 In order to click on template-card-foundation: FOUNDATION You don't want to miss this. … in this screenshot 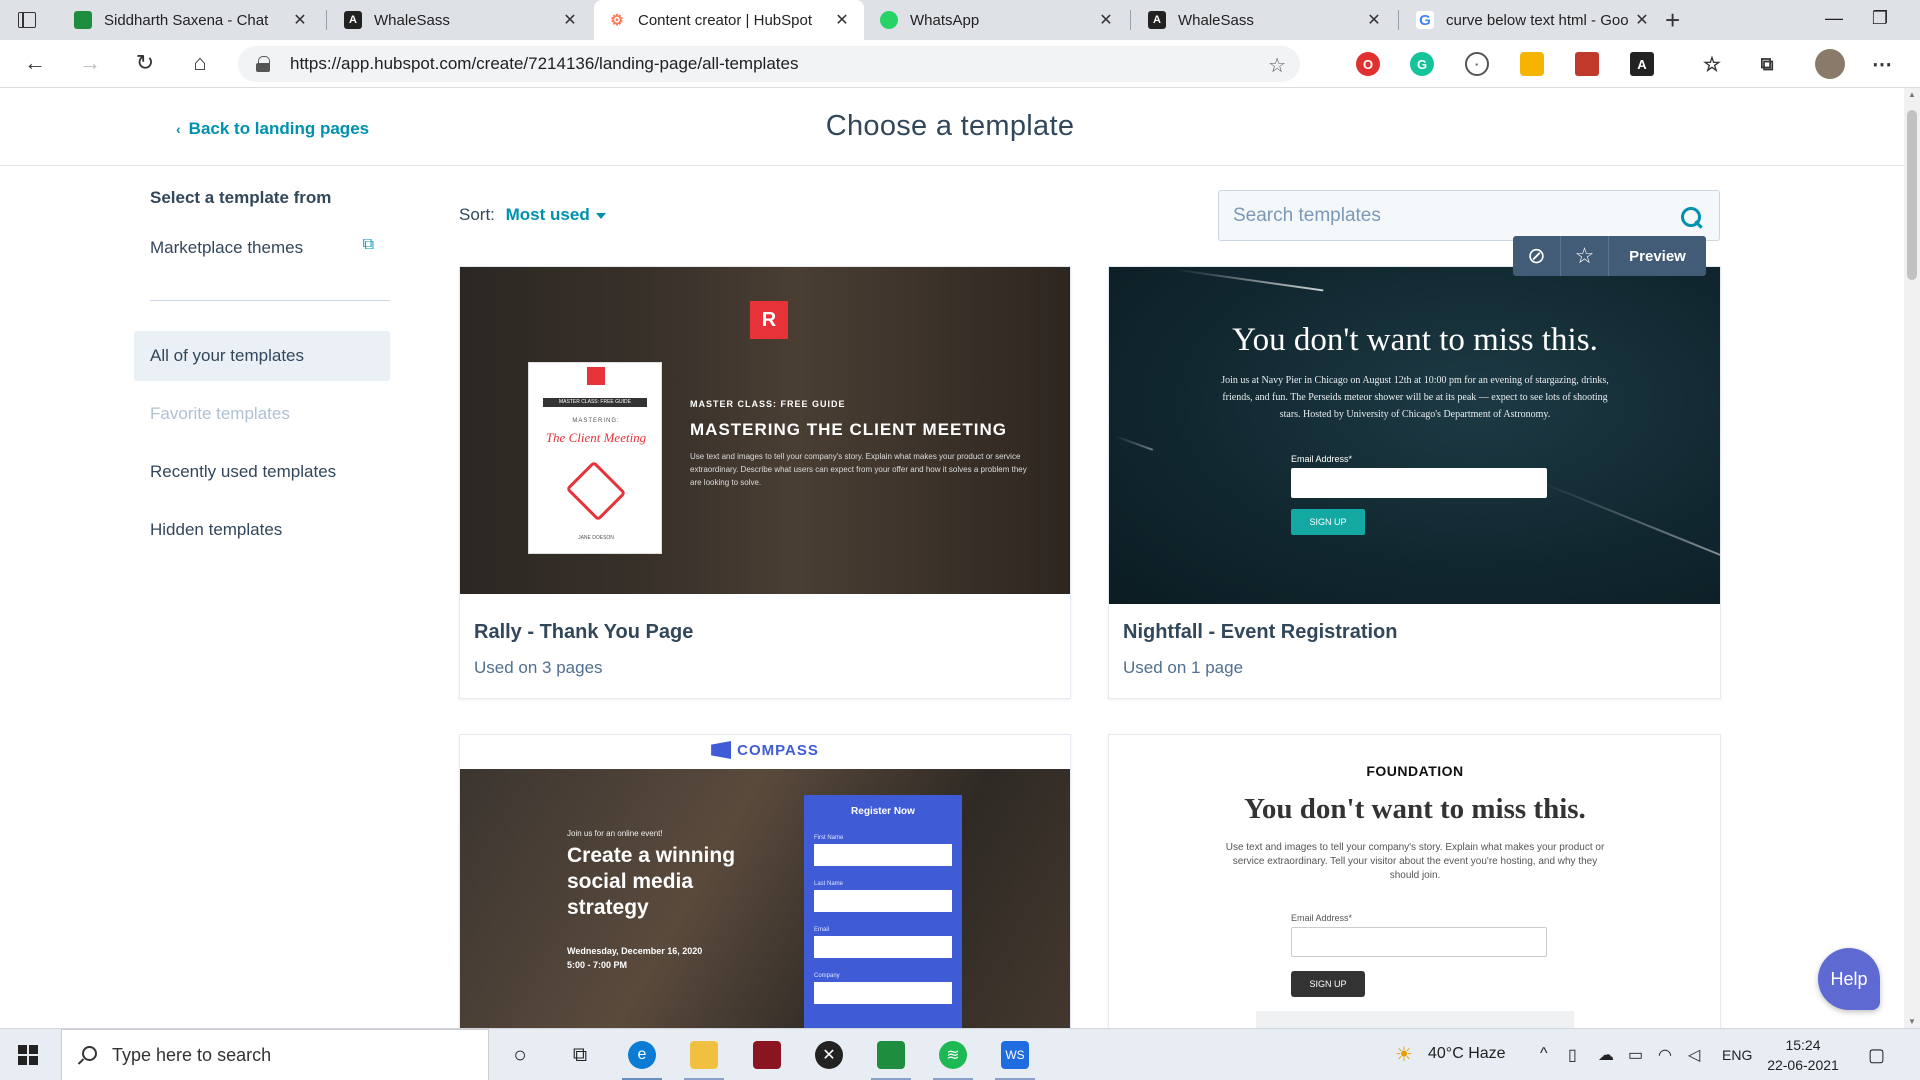, I will do `click(1414, 881)`.